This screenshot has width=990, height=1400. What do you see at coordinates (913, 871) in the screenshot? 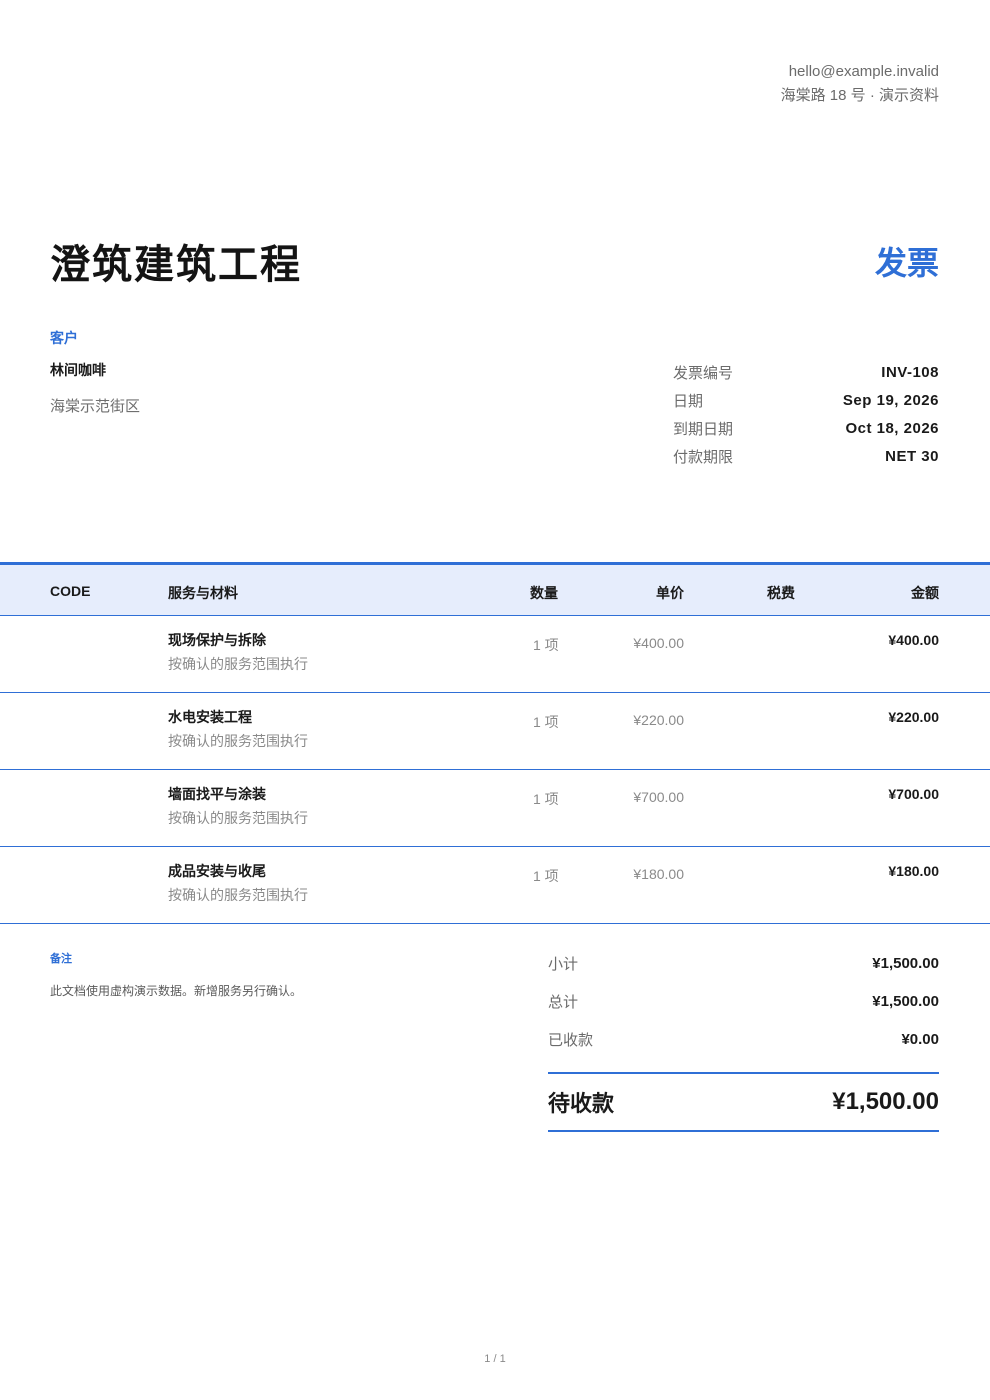
I see `item-amount: ¥180.00` at bounding box center [913, 871].